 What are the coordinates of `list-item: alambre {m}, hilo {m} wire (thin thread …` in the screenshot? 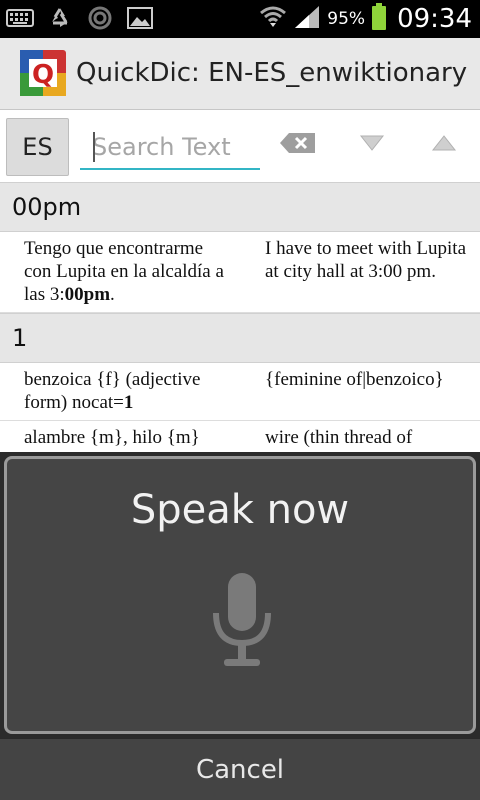 It's located at (240, 436).